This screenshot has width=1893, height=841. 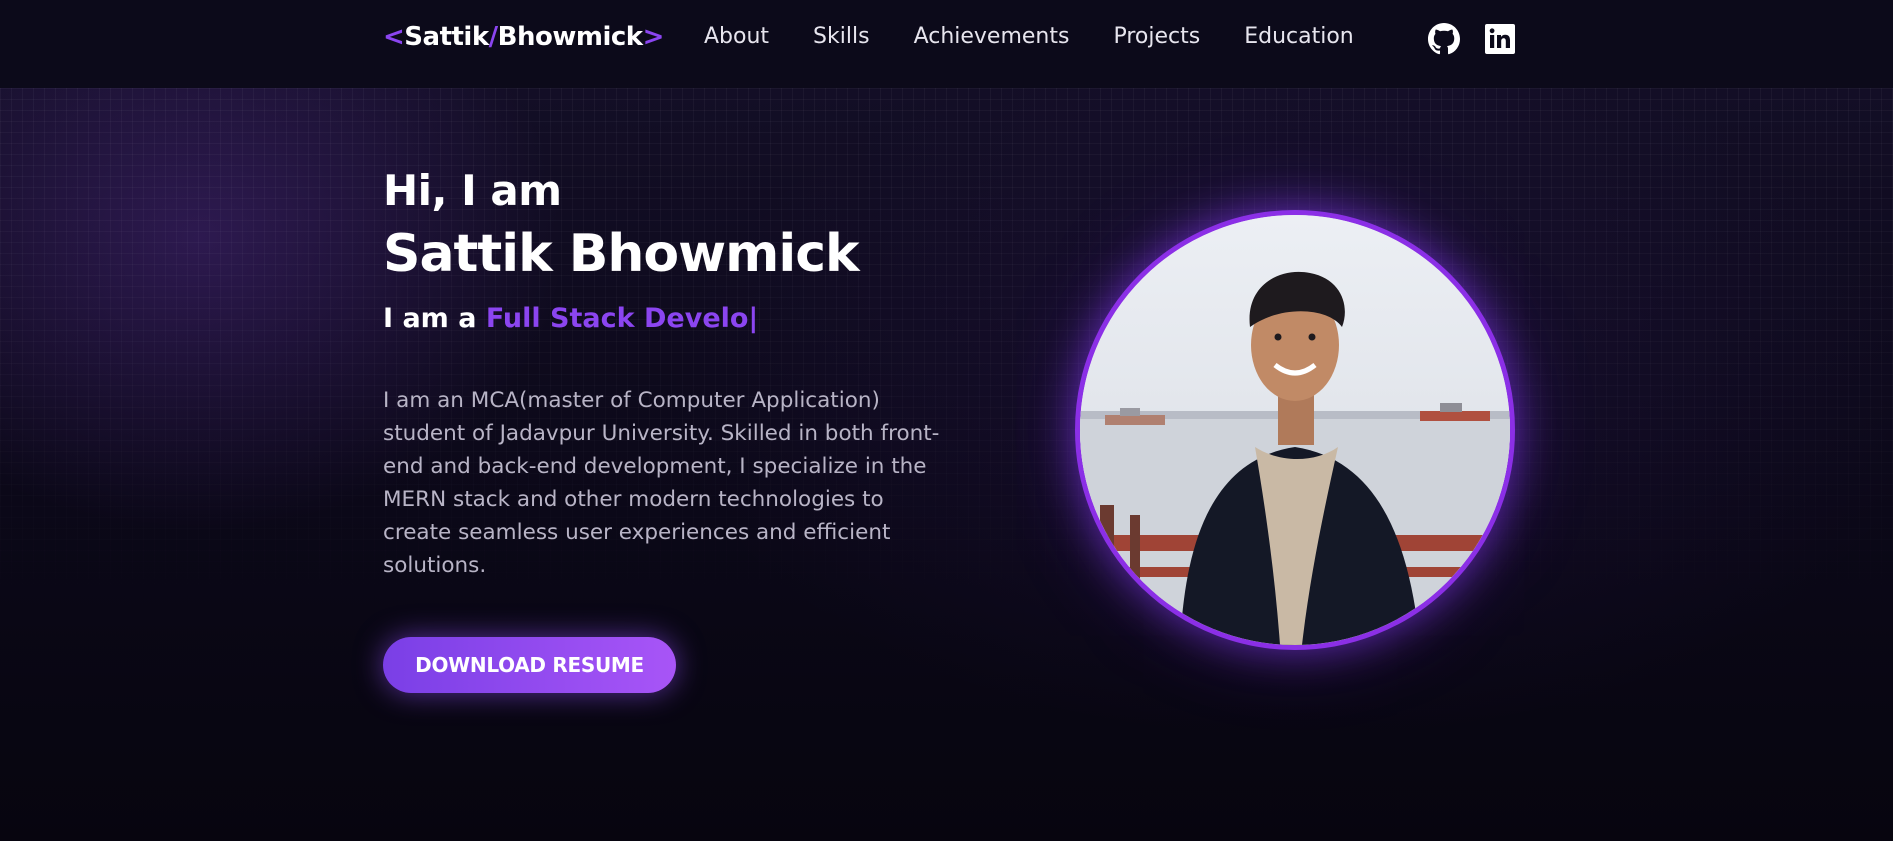 What do you see at coordinates (841, 36) in the screenshot?
I see `nav-link-skills: Skills` at bounding box center [841, 36].